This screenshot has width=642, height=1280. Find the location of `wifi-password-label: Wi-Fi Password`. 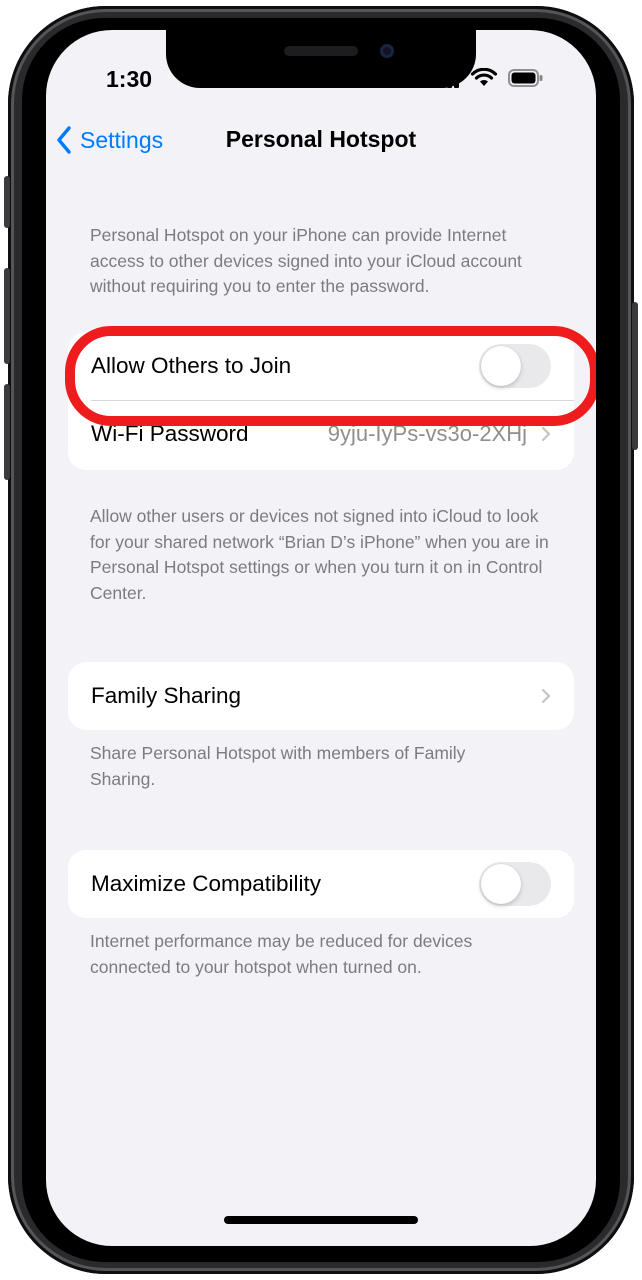

wifi-password-label: Wi-Fi Password is located at coordinates (170, 433).